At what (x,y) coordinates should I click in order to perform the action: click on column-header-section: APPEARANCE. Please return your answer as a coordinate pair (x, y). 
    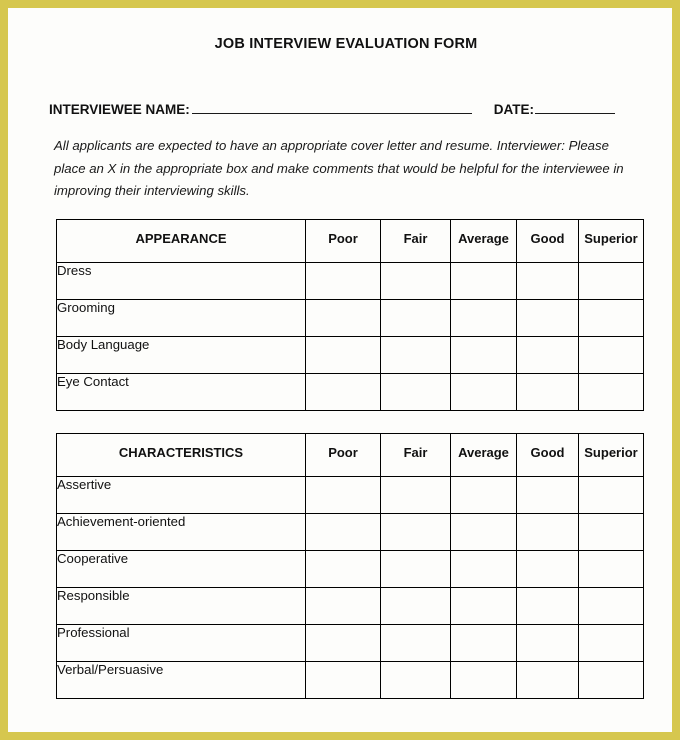
    Looking at the image, I should click on (181, 241).